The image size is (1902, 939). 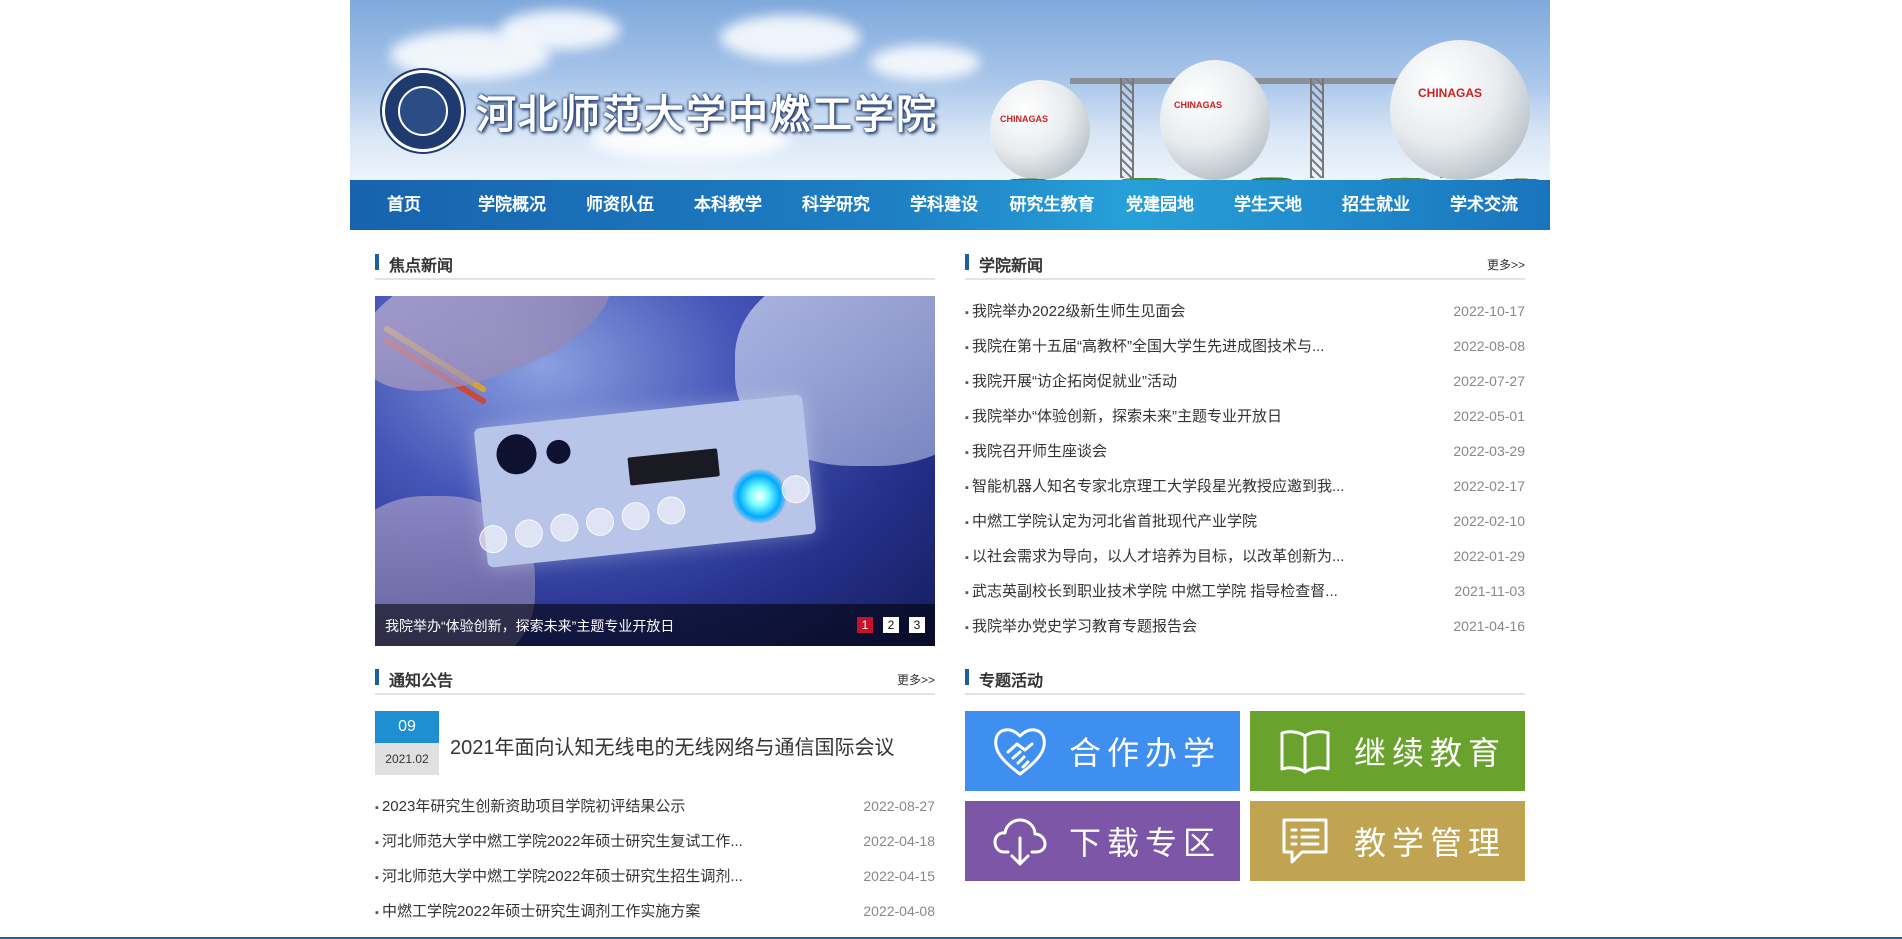 What do you see at coordinates (655, 806) in the screenshot?
I see `list-item: 2023年研究生创新资助项目学院初评结果公示2022-08-27` at bounding box center [655, 806].